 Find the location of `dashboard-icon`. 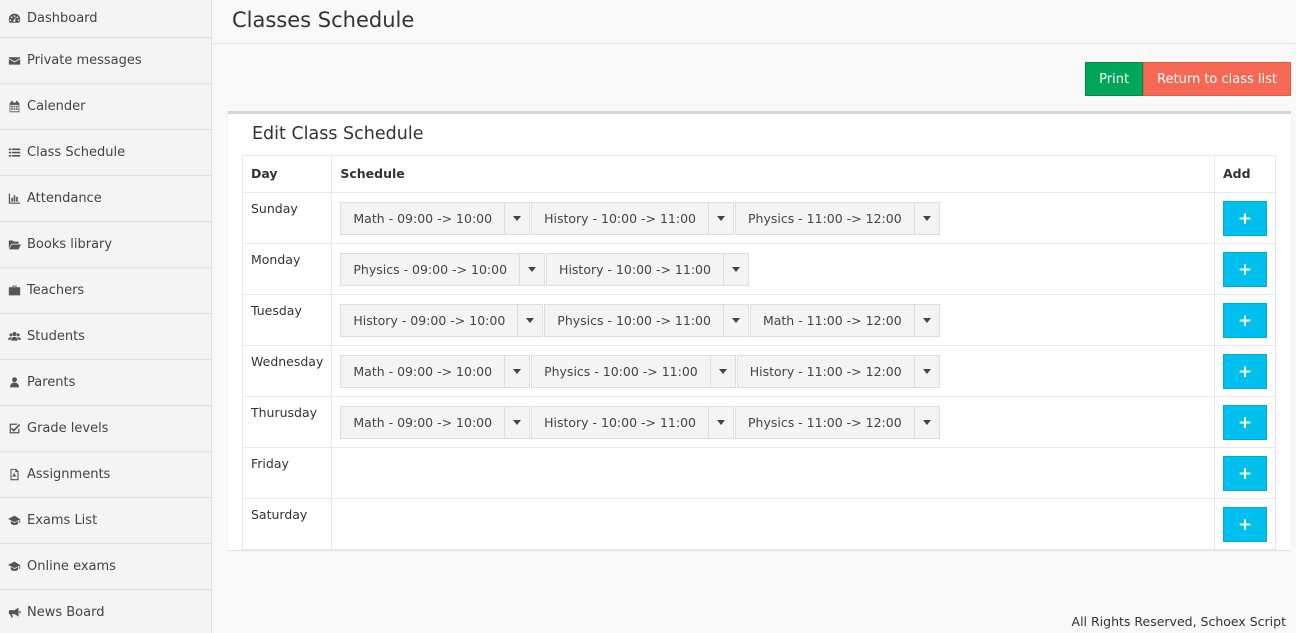

dashboard-icon is located at coordinates (14, 19).